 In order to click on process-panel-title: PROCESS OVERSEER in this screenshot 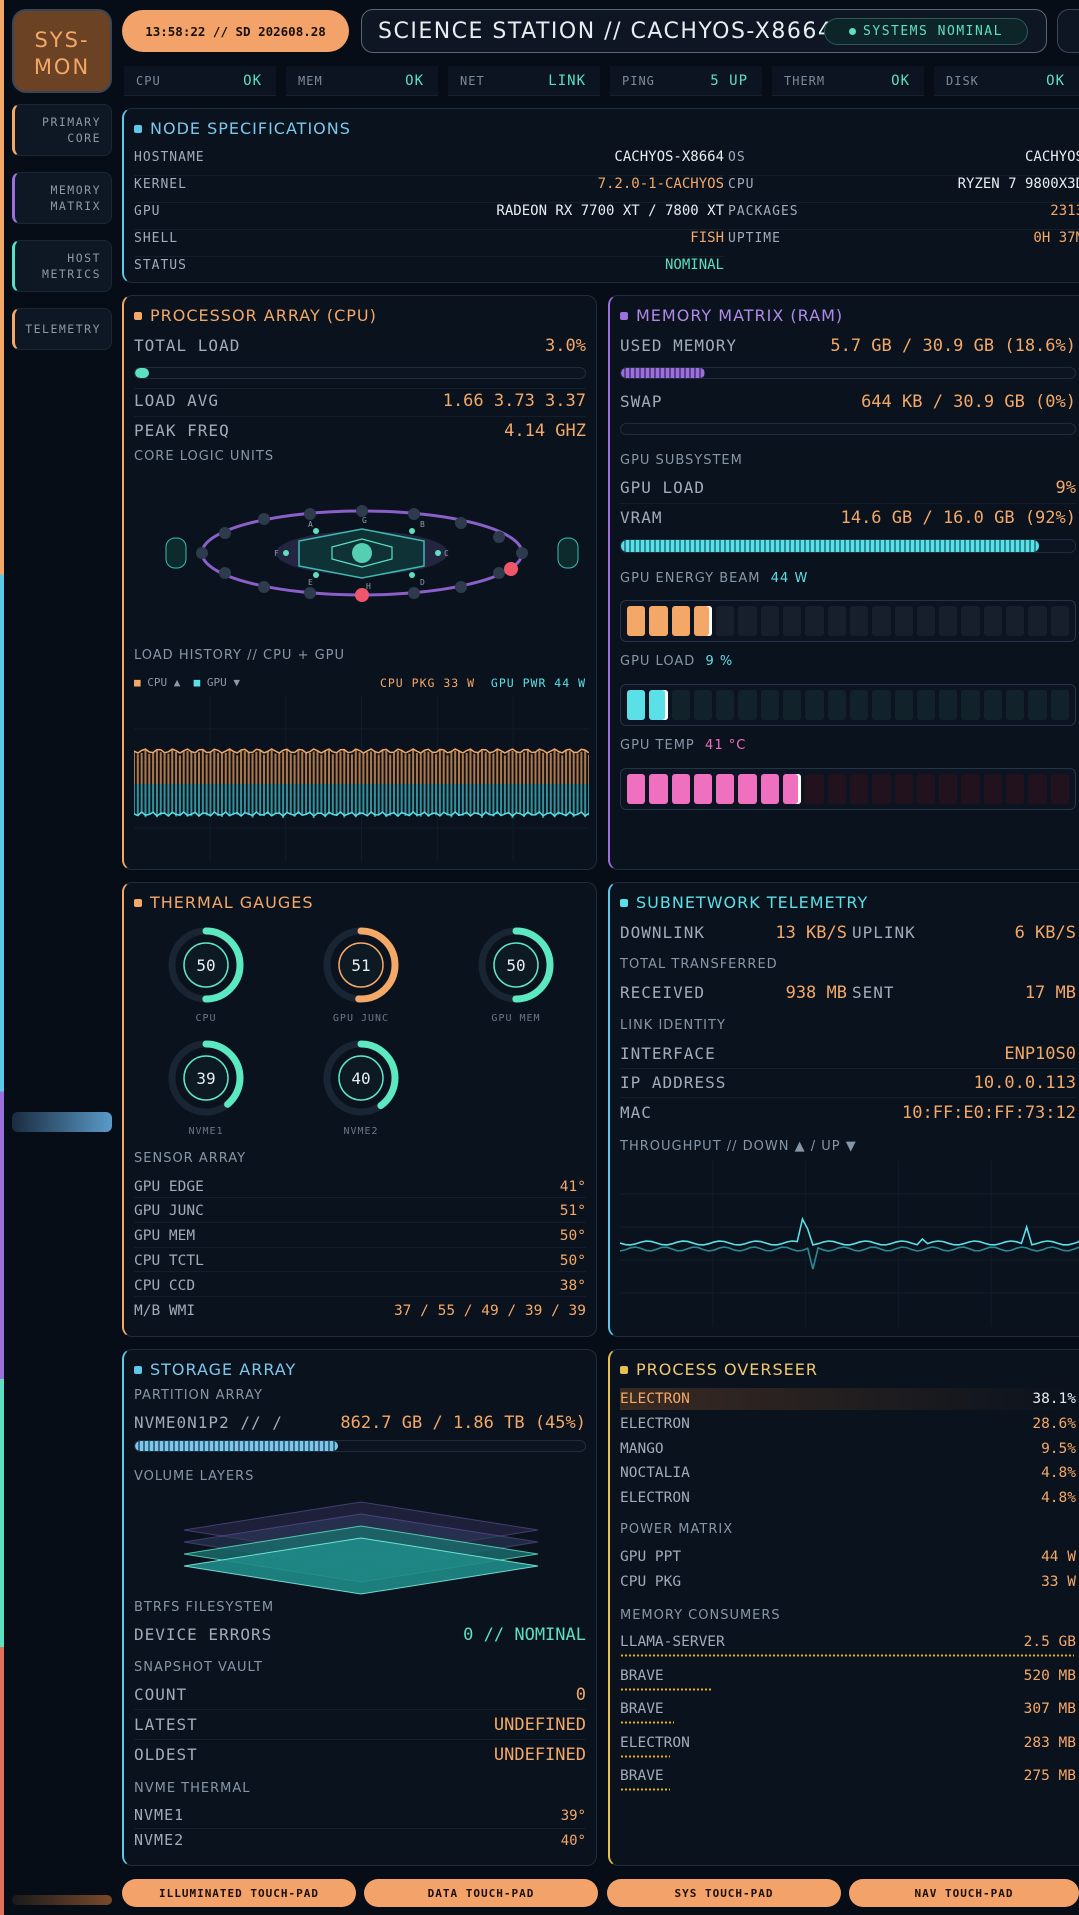, I will do `click(727, 1369)`.